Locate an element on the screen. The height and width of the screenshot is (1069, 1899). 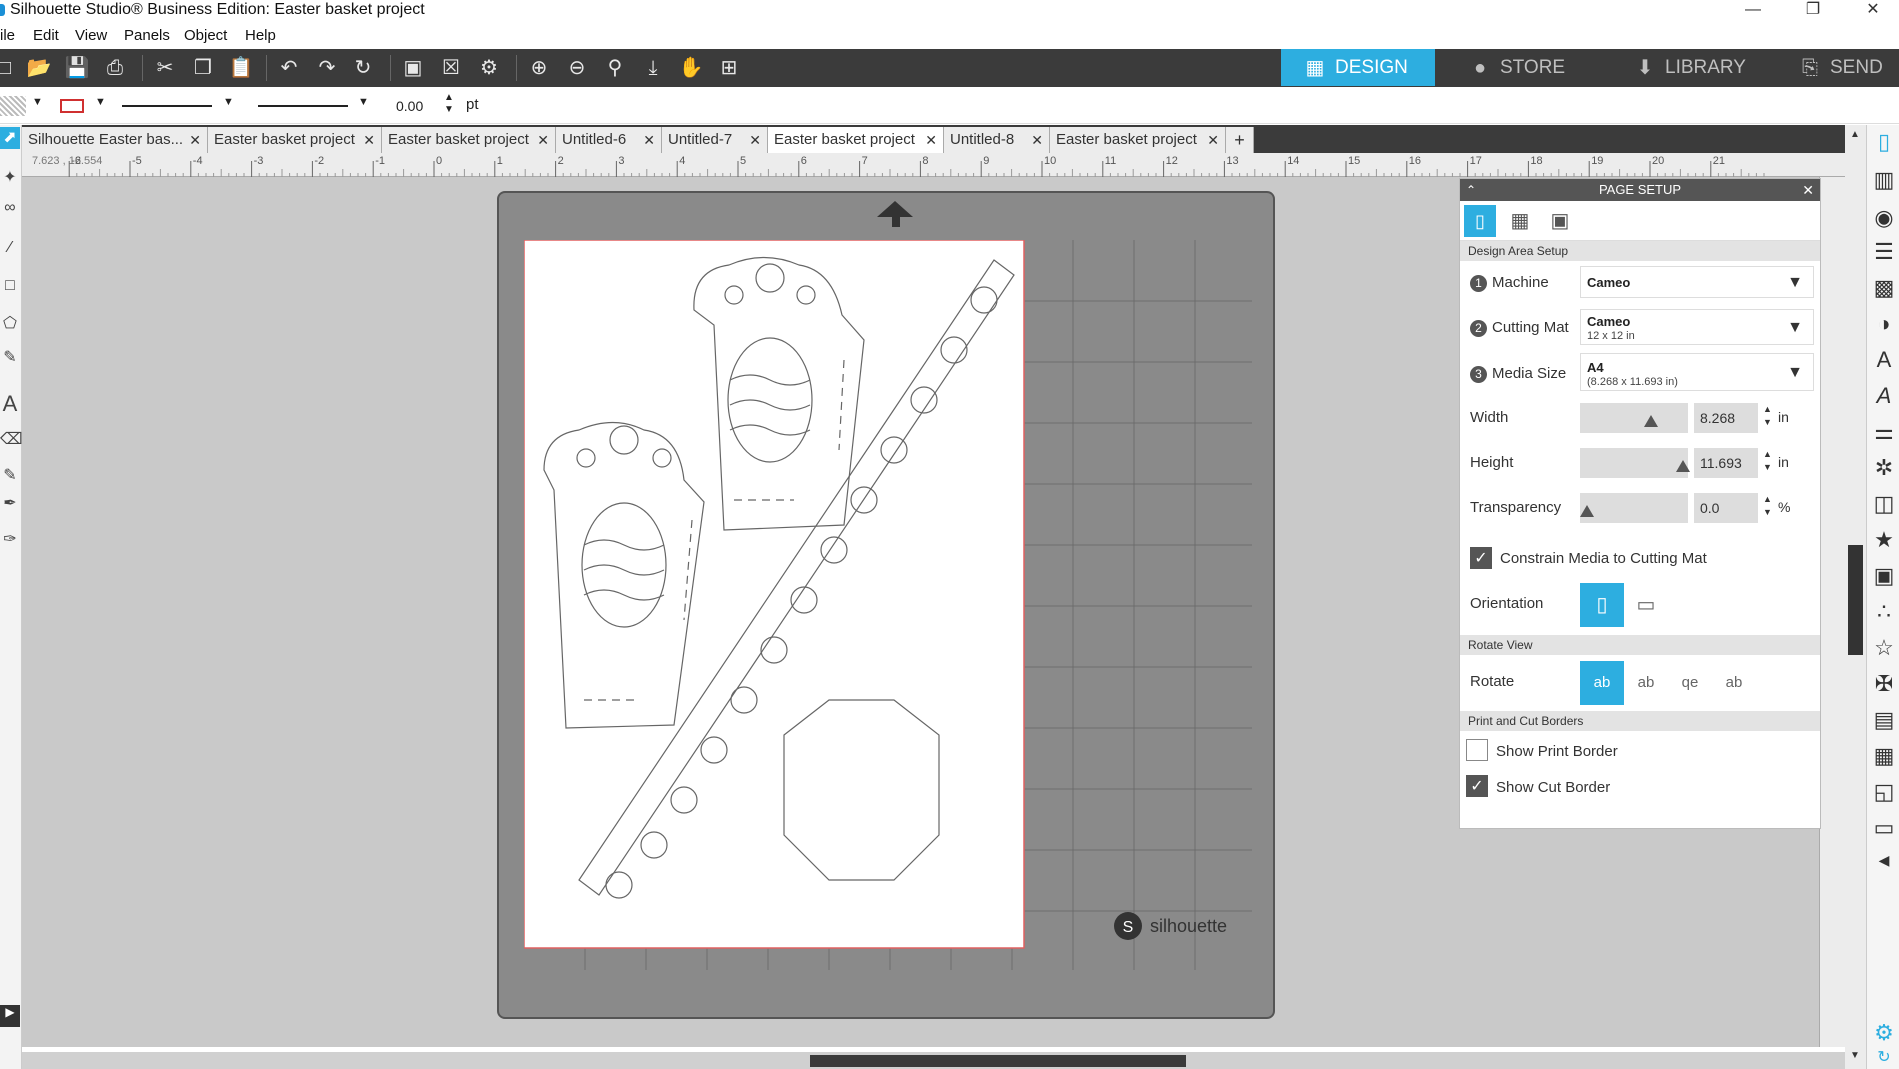
cut-icon: ✂ is located at coordinates (165, 68).